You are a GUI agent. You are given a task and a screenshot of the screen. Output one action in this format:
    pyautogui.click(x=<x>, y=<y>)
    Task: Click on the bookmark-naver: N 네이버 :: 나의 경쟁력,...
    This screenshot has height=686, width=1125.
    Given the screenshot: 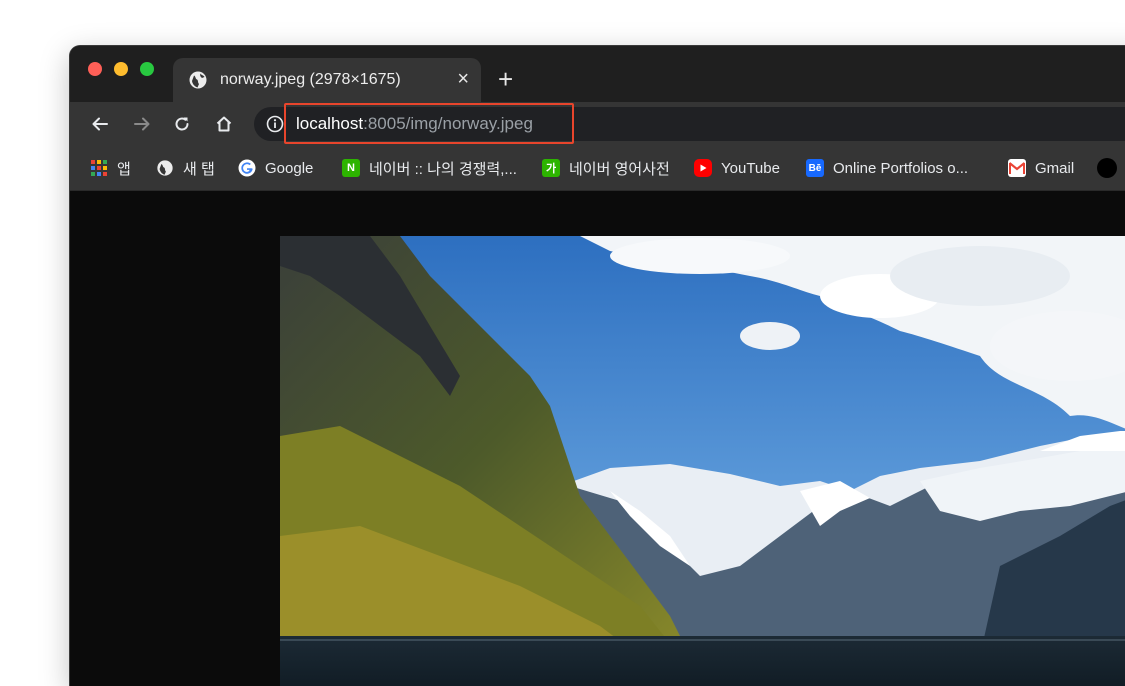 What is the action you would take?
    pyautogui.click(x=429, y=168)
    